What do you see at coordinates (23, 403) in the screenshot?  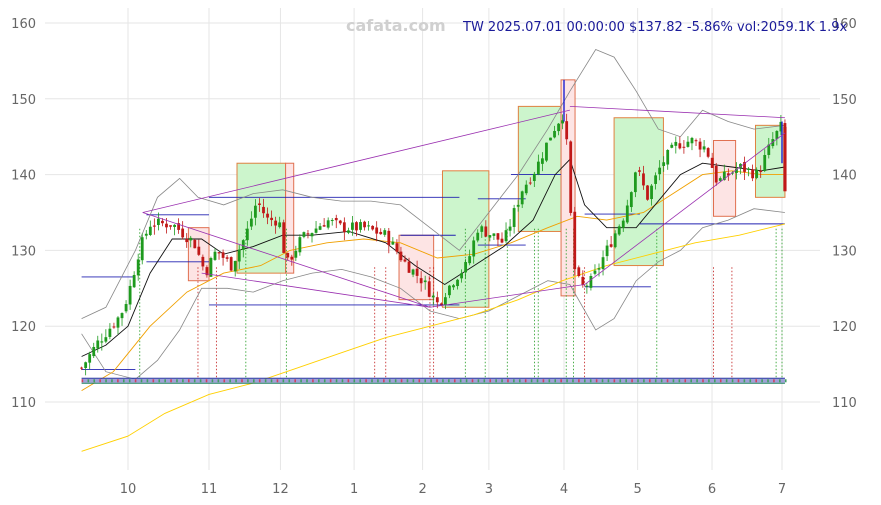 I see `y-tick-label-left: 110` at bounding box center [23, 403].